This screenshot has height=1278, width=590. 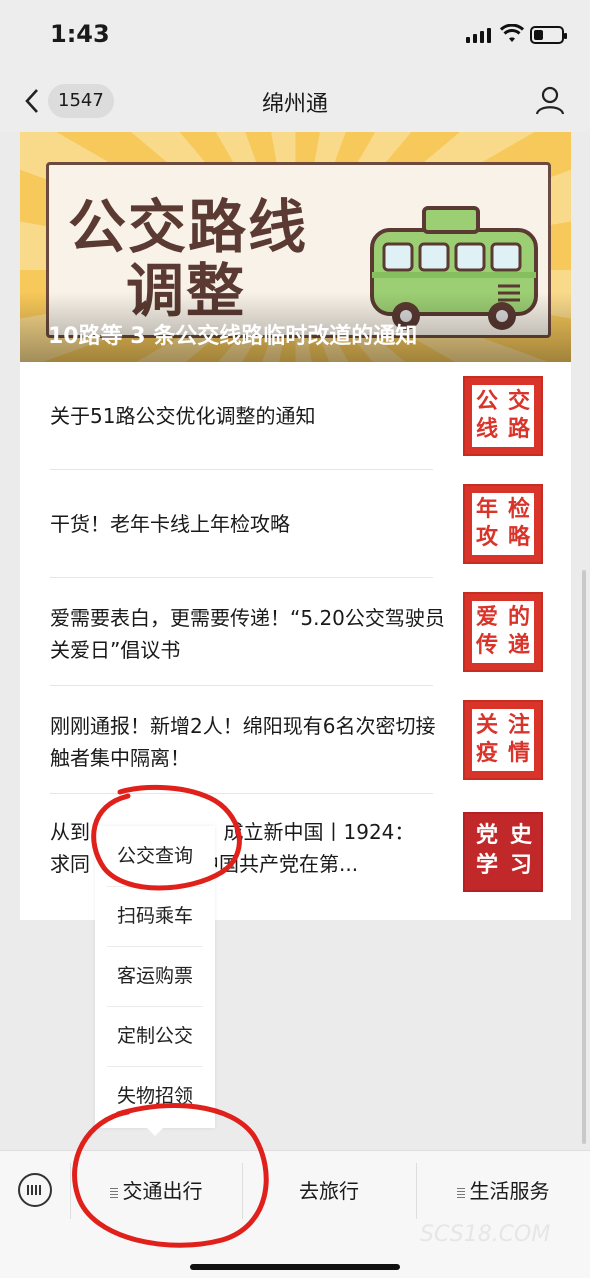 What do you see at coordinates (512, 33) in the screenshot?
I see `wifi-icon` at bounding box center [512, 33].